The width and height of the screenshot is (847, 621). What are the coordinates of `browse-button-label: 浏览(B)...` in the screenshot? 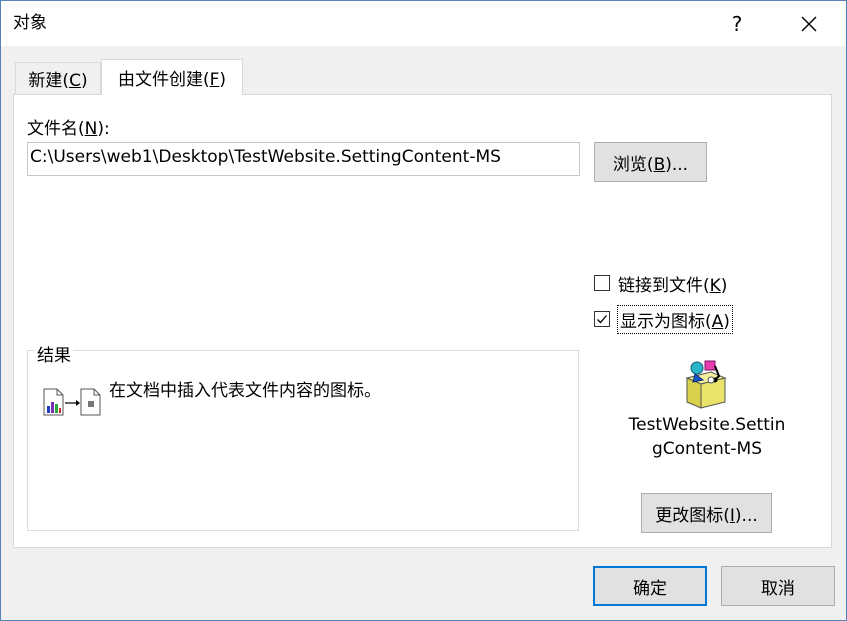 It's located at (650, 164).